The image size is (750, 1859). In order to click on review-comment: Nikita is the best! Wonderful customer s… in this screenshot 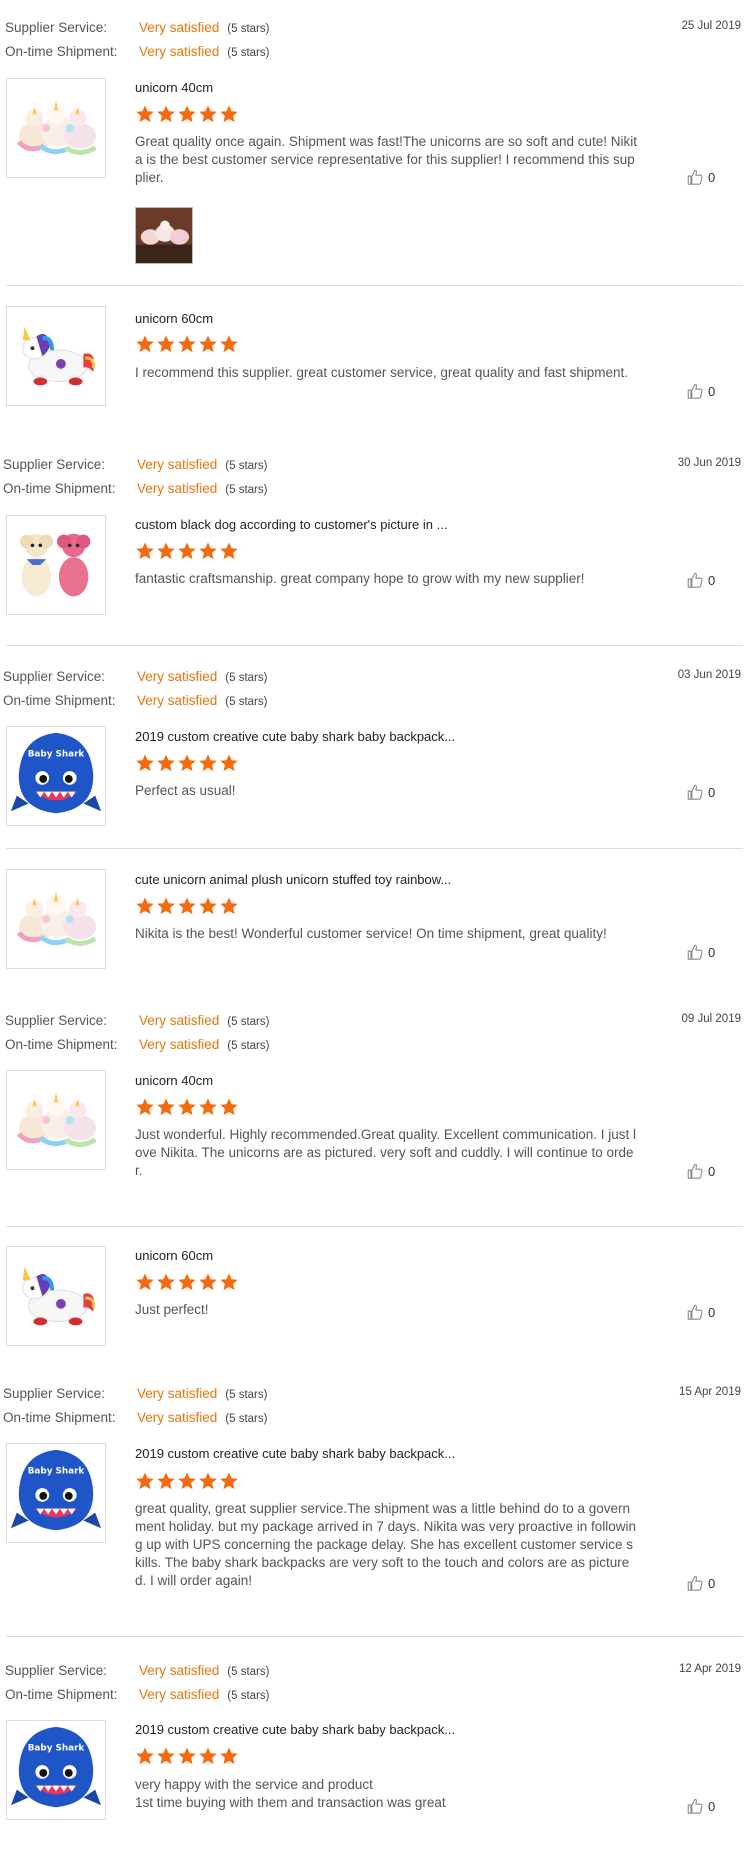, I will do `click(371, 933)`.